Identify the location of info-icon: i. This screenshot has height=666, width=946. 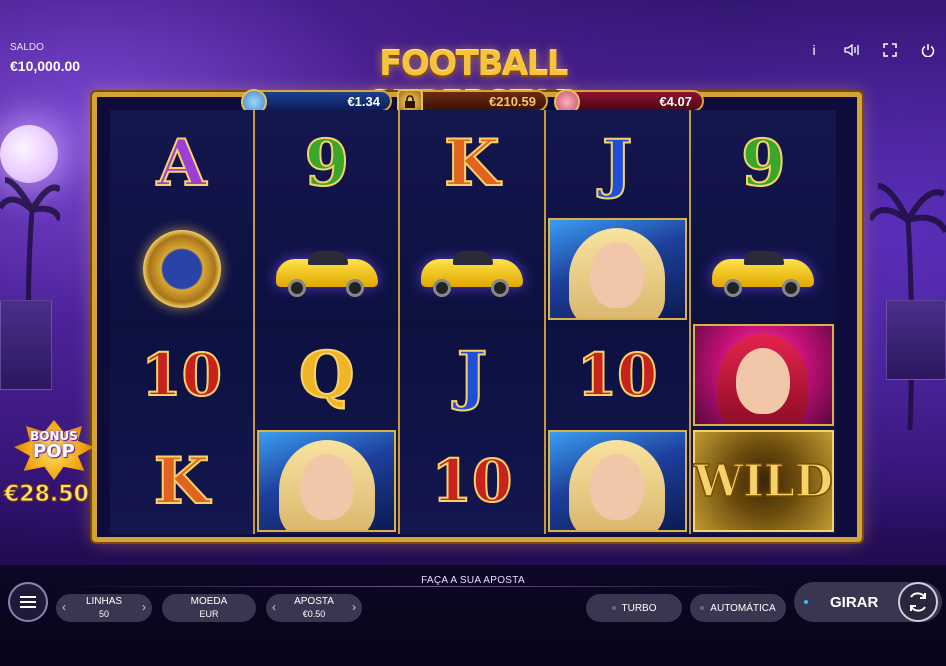
(814, 50).